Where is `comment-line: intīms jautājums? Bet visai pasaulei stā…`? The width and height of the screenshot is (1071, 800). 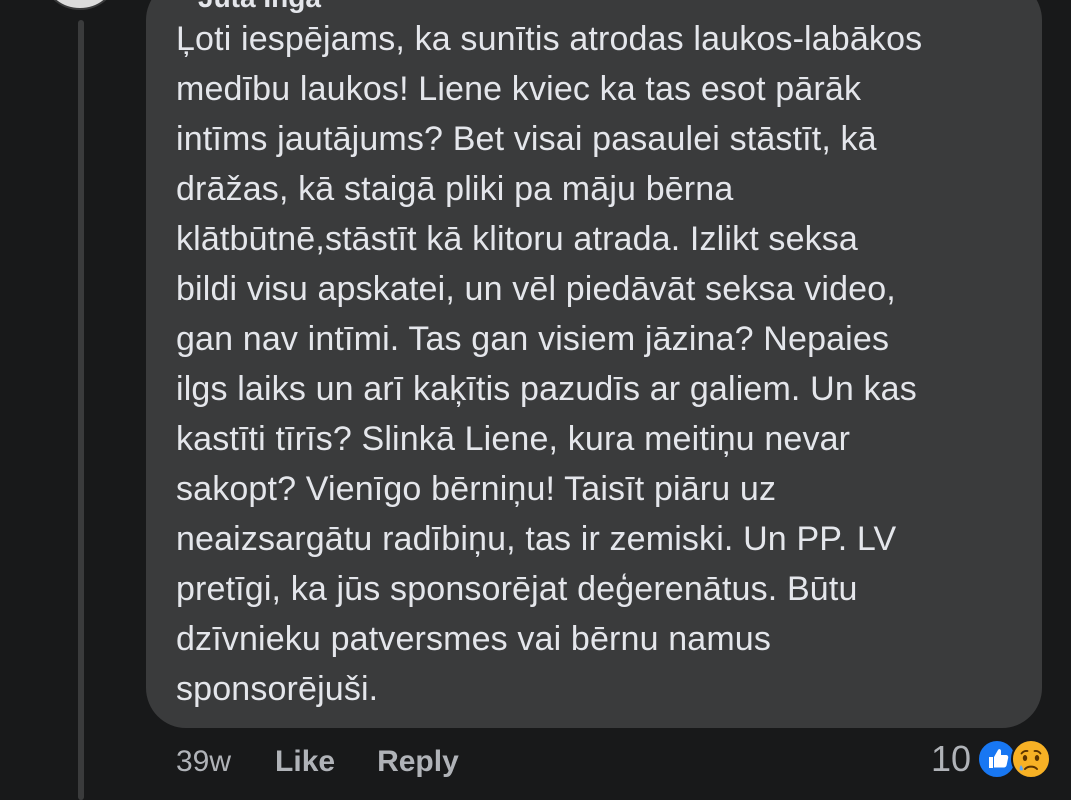
comment-line: intīms jautājums? Bet visai pasaulei stā… is located at coordinates (526, 139).